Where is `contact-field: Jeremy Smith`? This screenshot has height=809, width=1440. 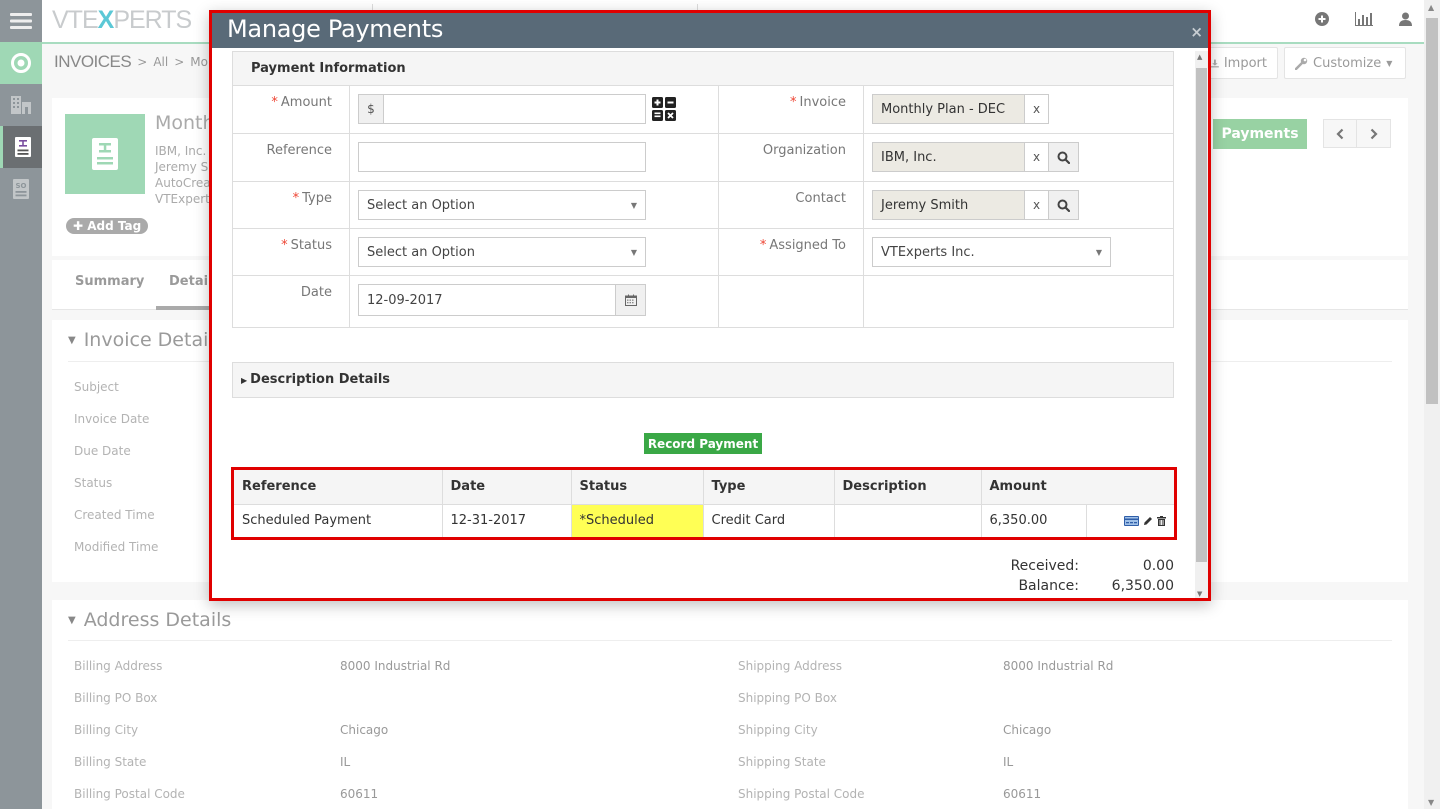 contact-field: Jeremy Smith is located at coordinates (948, 205).